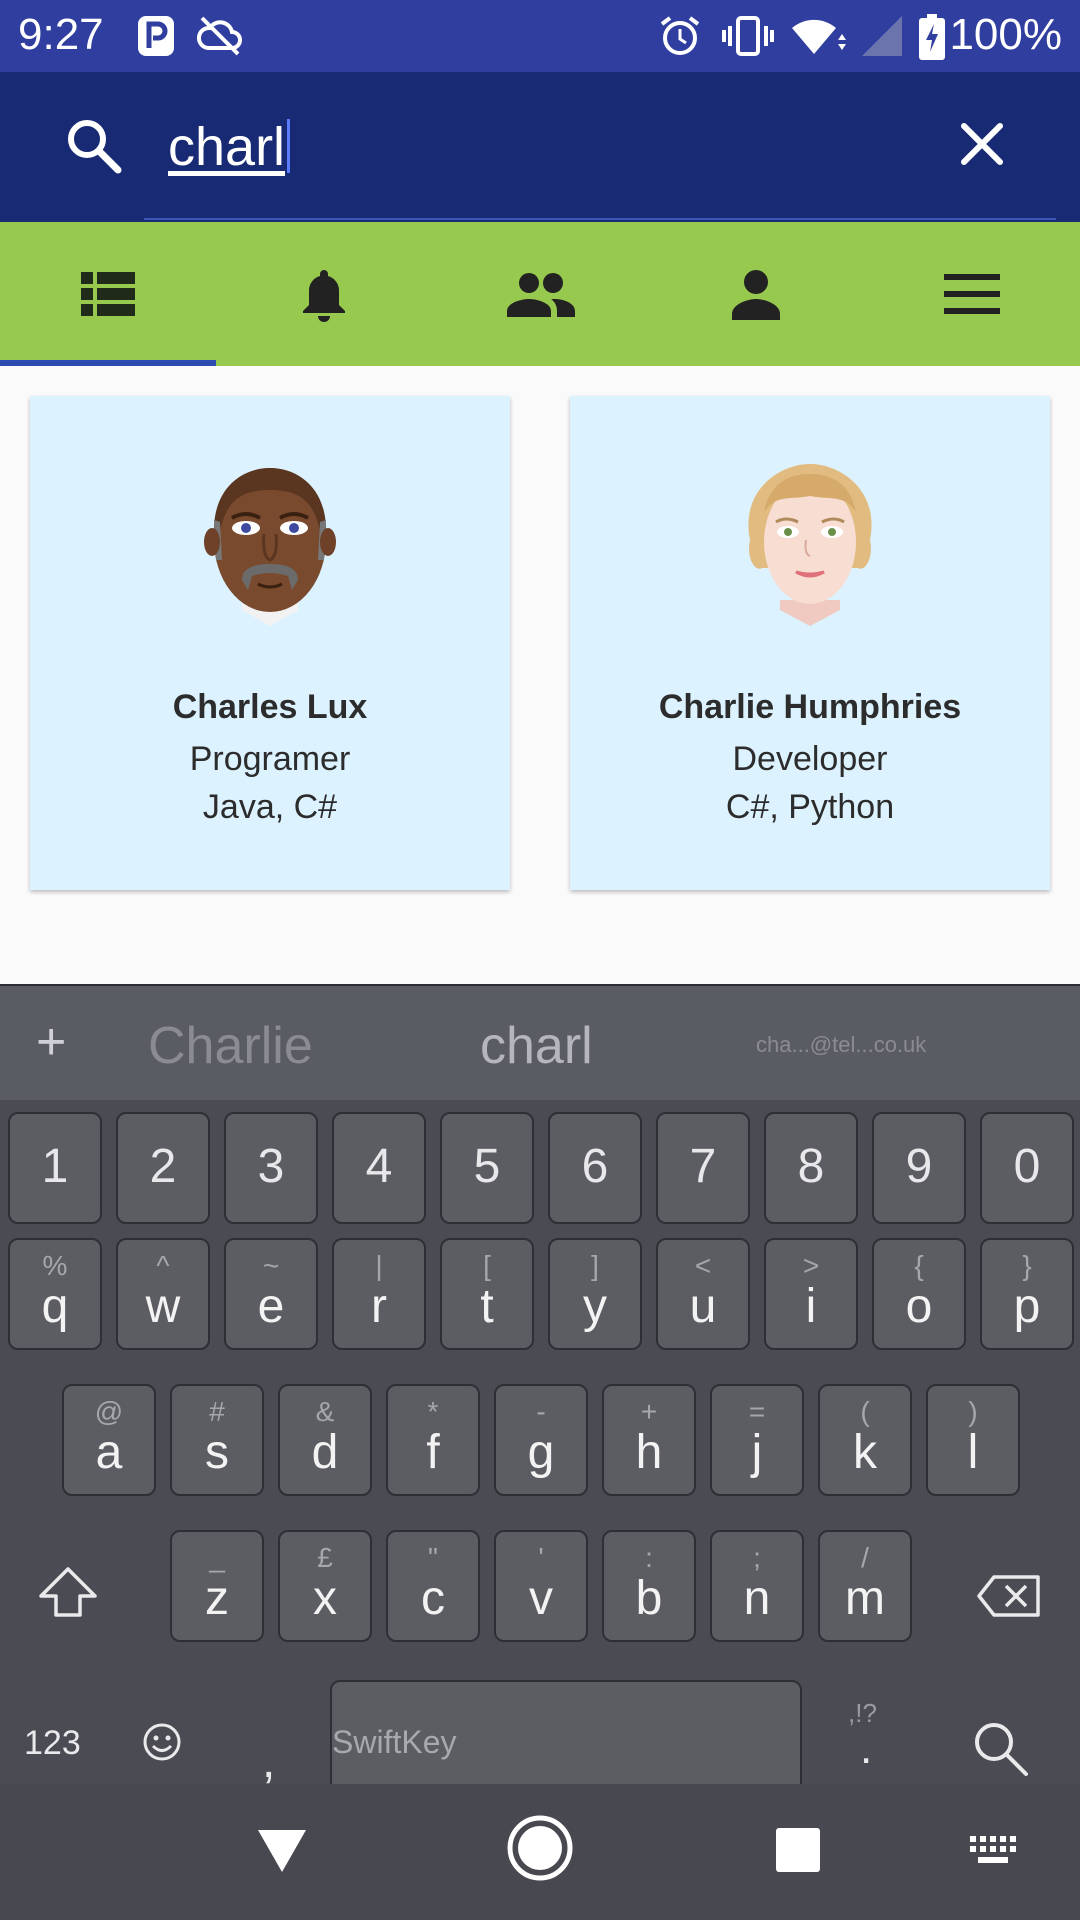  I want to click on key-9: 9, so click(919, 1168).